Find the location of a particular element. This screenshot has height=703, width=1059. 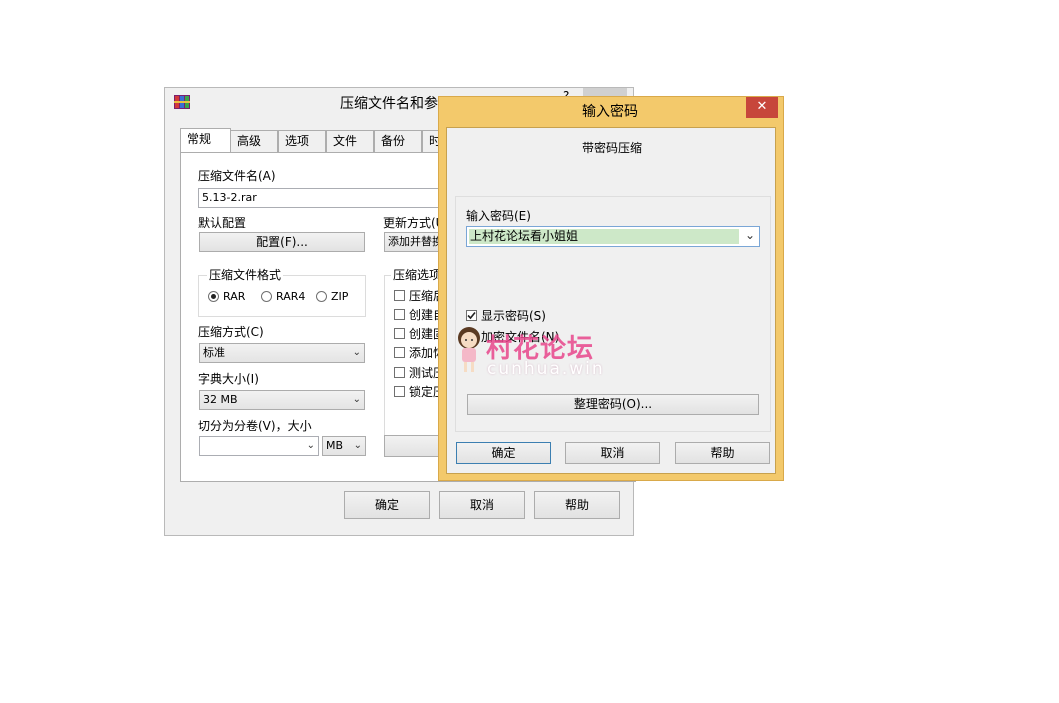

window-title: 压缩文件名和参 is located at coordinates (389, 104).